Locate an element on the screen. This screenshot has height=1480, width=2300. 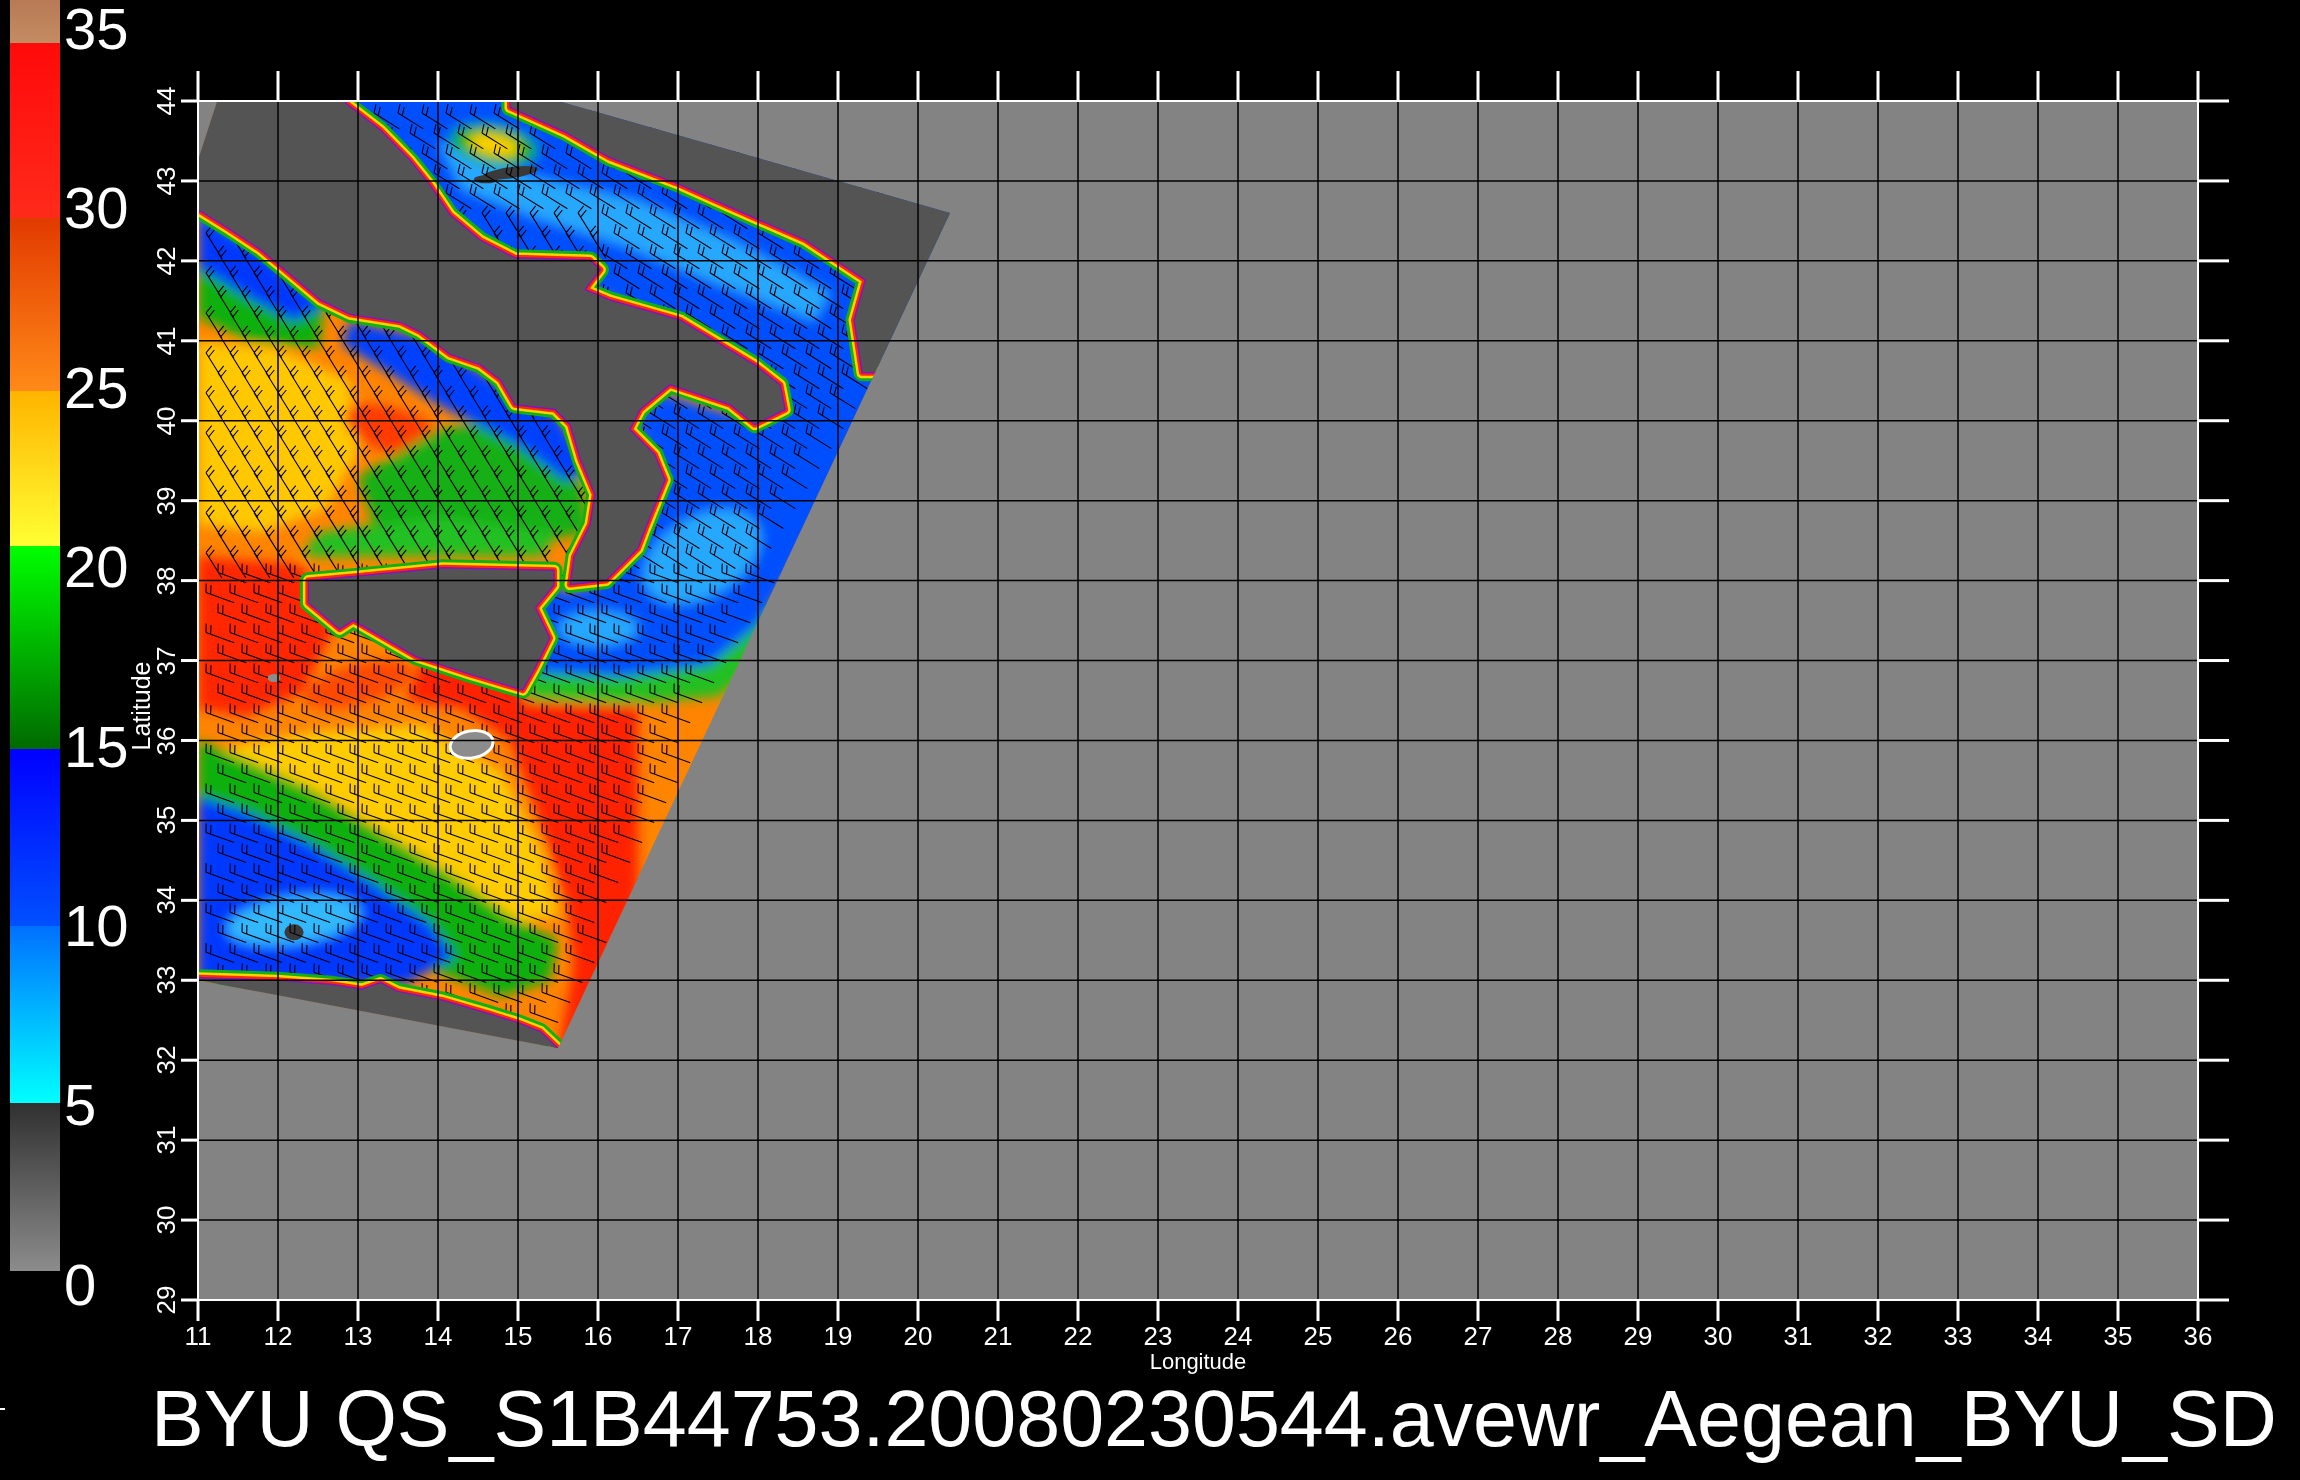
longitude-tick-label: 33 is located at coordinates (1958, 1336).